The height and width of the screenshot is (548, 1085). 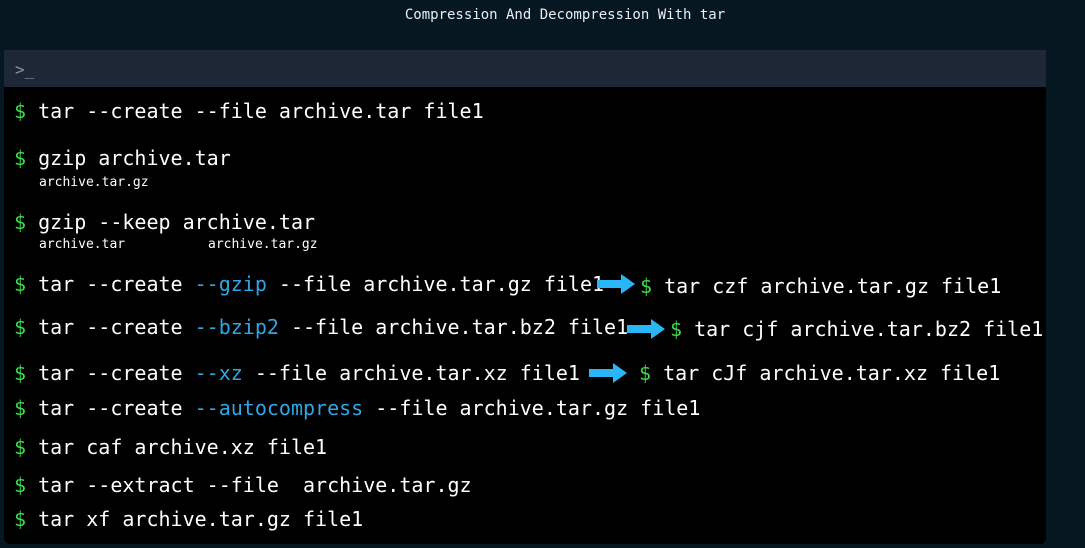 What do you see at coordinates (525, 68) in the screenshot?
I see `terminal-titlebar: >_` at bounding box center [525, 68].